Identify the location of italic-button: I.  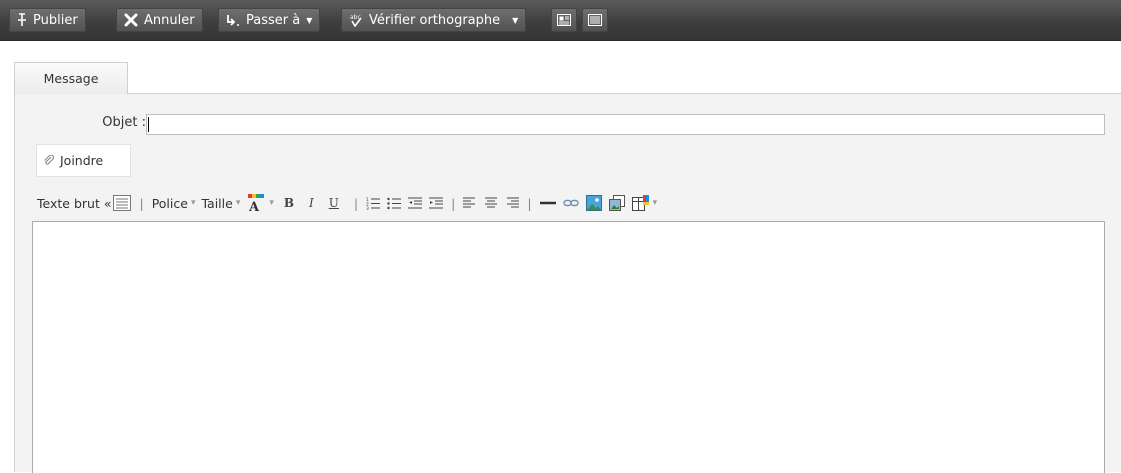
(311, 203).